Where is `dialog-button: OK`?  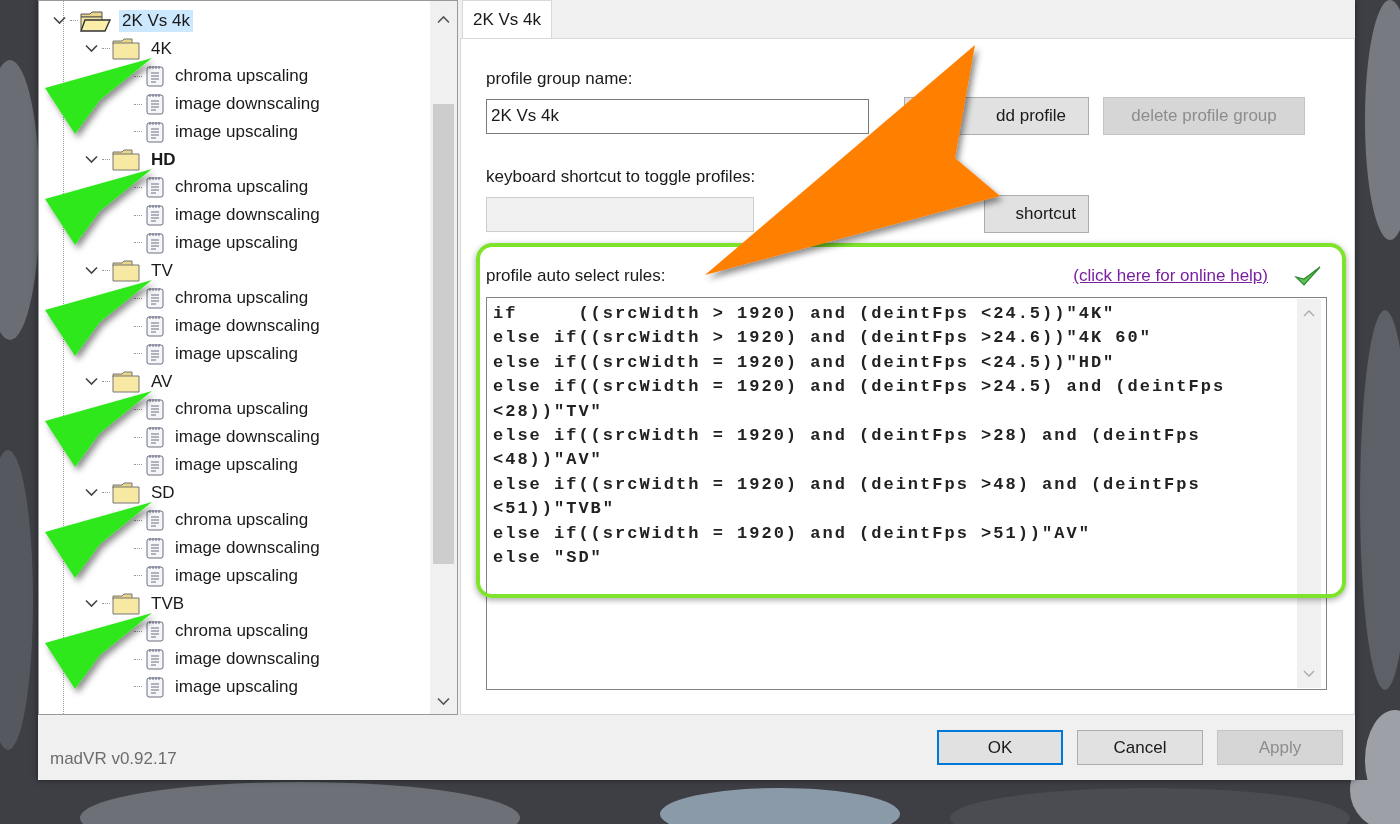
dialog-button: OK is located at coordinates (1000, 747).